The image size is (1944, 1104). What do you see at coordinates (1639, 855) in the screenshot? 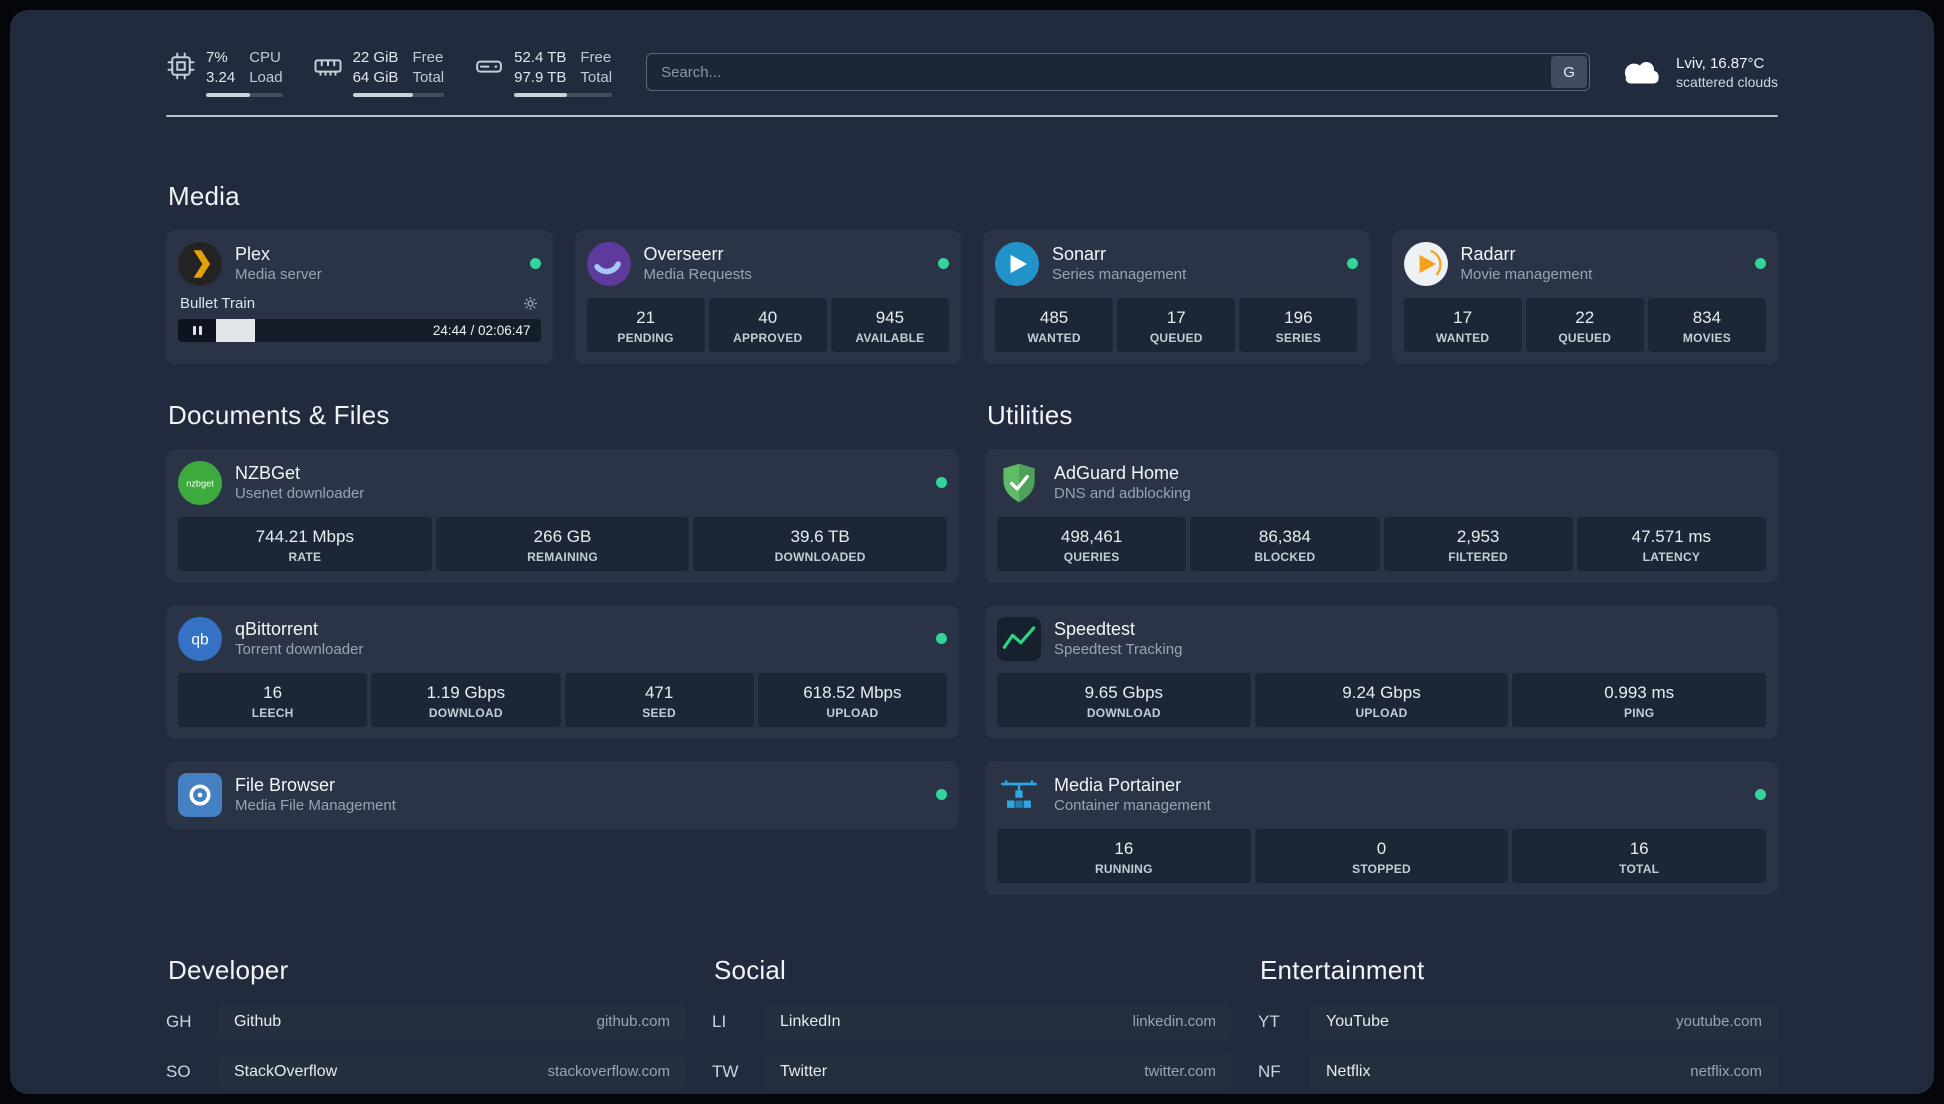
I see `stat-total: 16 TOTAL` at bounding box center [1639, 855].